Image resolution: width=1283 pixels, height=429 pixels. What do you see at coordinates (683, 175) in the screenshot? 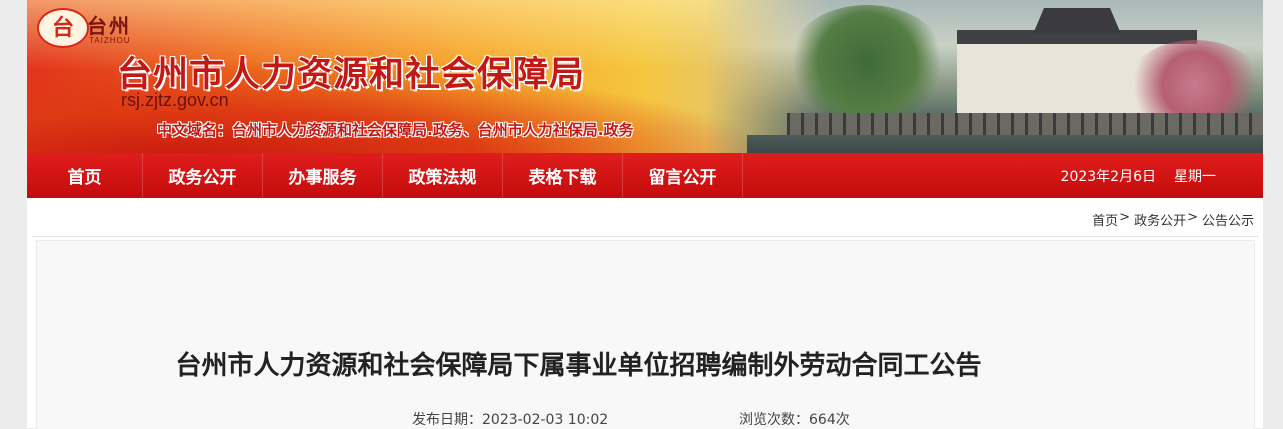
I see `nav-item-public-messages: 留言公开` at bounding box center [683, 175].